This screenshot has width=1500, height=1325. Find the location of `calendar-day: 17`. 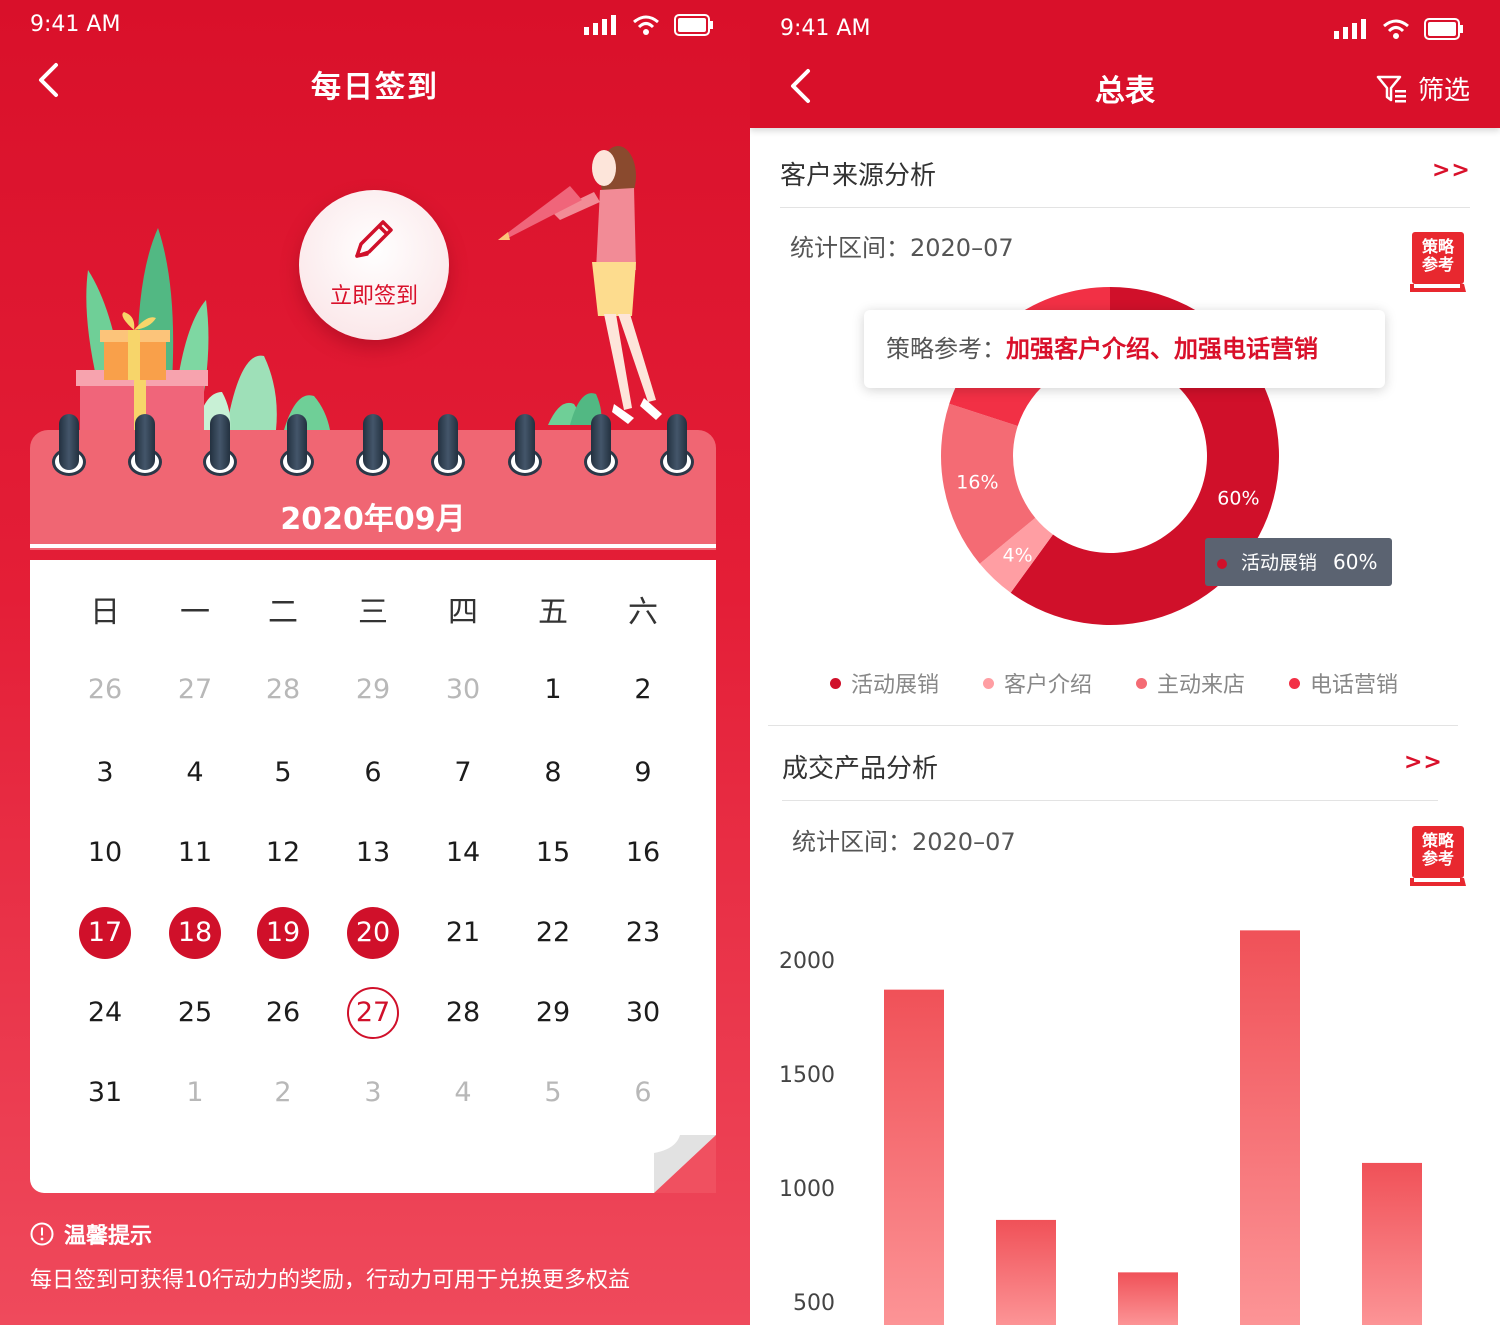

calendar-day: 17 is located at coordinates (105, 933).